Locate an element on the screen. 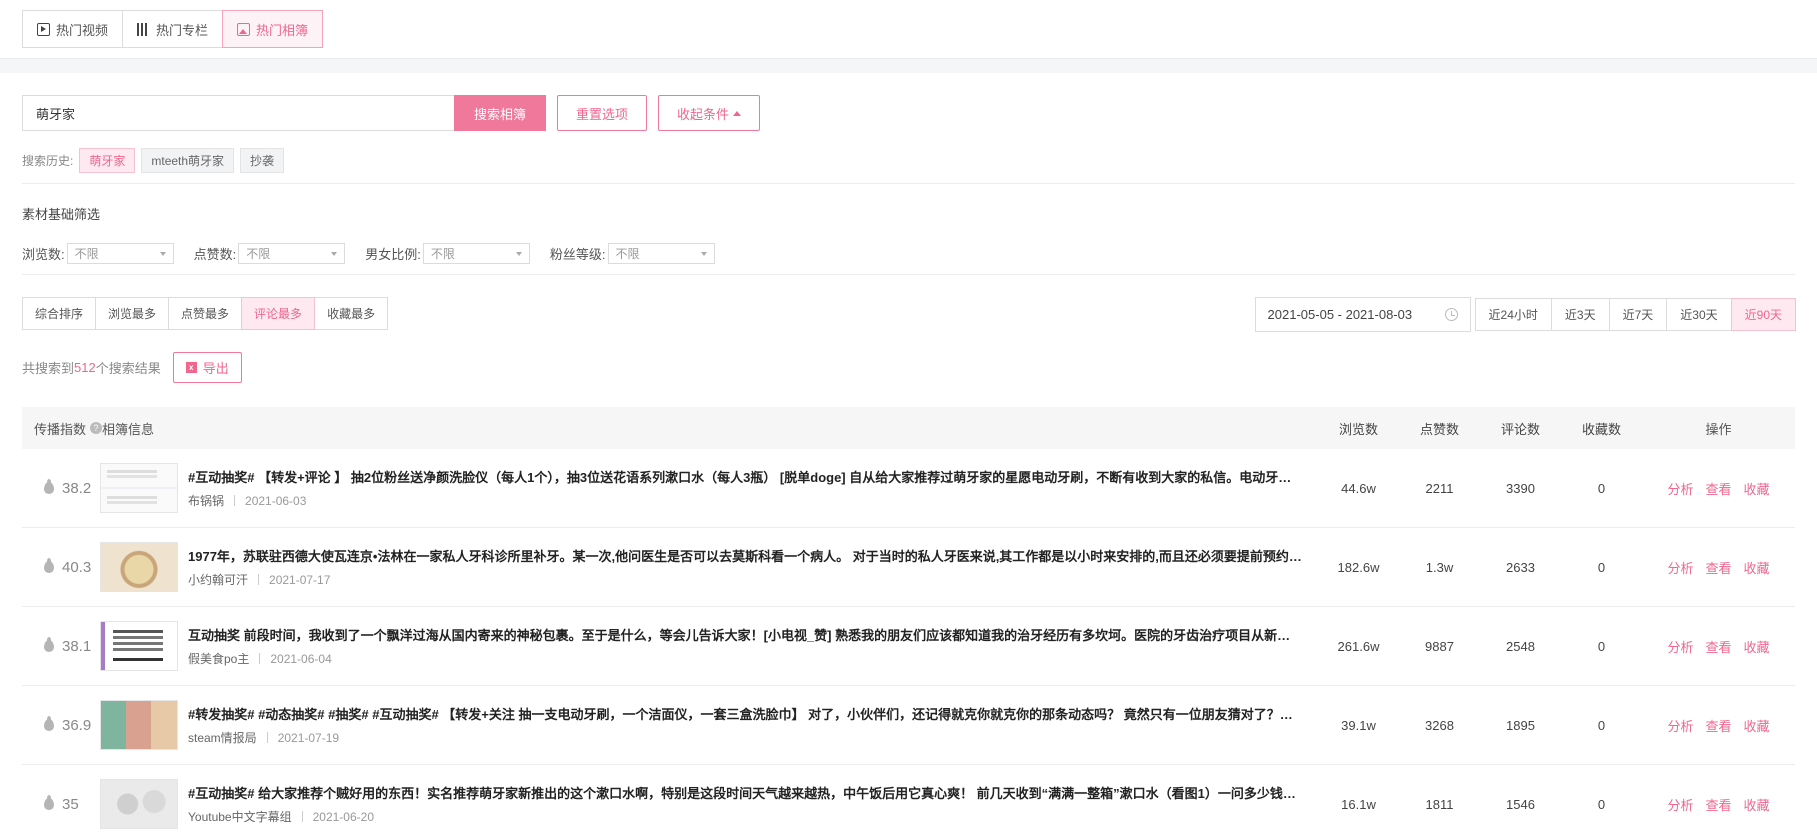 The height and width of the screenshot is (835, 1817). tab-hot-columns: 热门专栏 is located at coordinates (173, 29).